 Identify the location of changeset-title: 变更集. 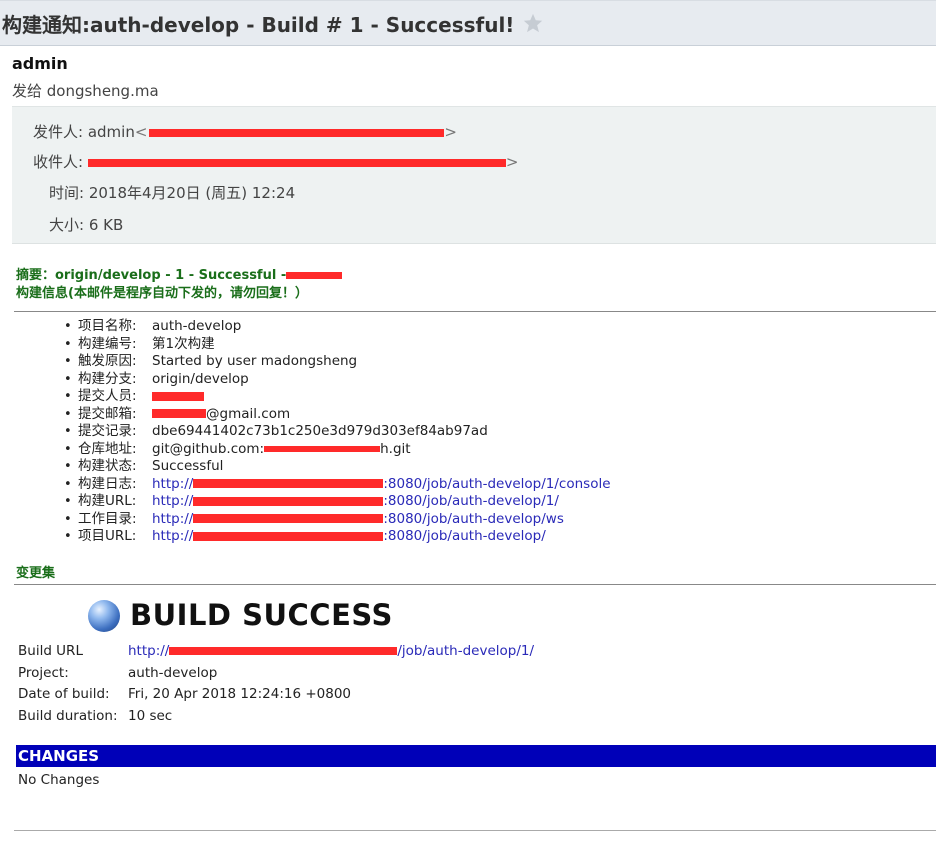
(36, 573).